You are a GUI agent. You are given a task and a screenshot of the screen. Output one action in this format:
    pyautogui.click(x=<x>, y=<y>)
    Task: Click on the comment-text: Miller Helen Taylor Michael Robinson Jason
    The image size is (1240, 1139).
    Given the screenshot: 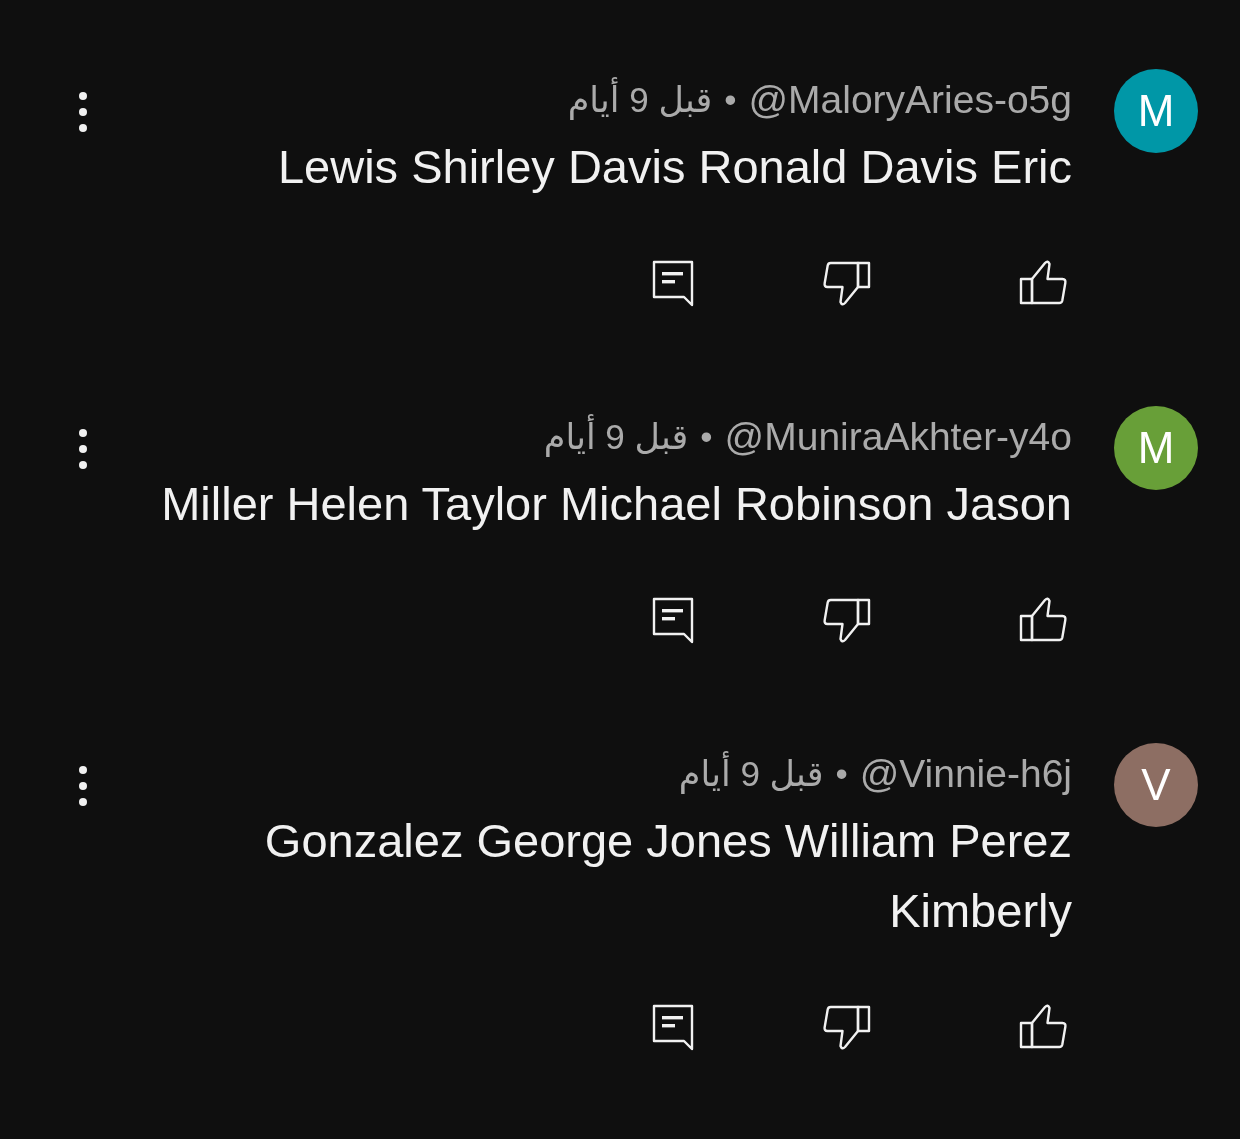 What is the action you would take?
    pyautogui.click(x=616, y=504)
    